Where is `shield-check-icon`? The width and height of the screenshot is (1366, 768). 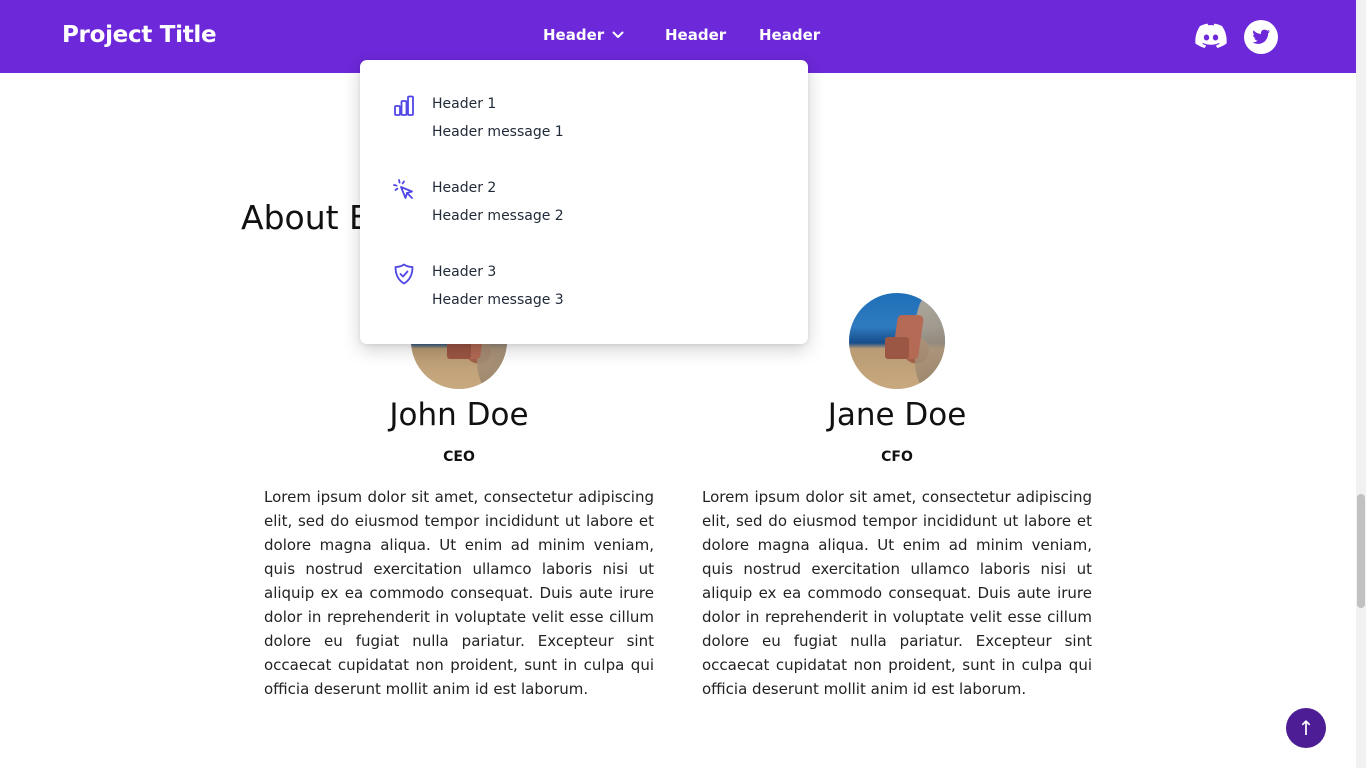
shield-check-icon is located at coordinates (404, 274).